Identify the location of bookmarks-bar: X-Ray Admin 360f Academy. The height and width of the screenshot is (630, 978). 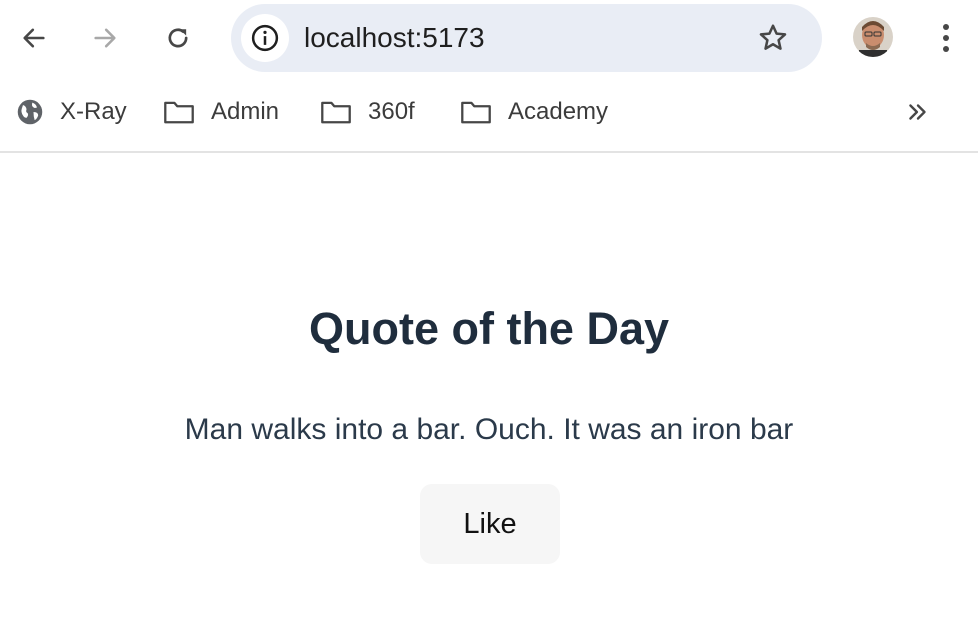
(489, 112).